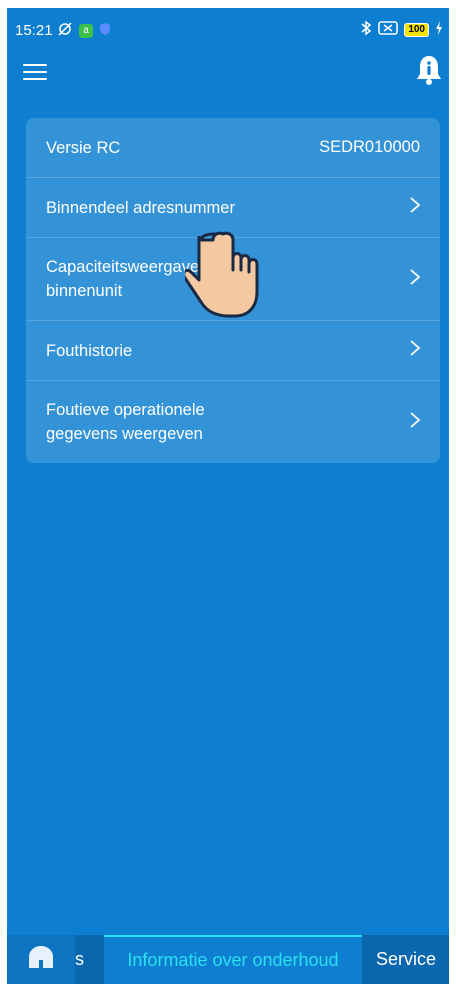  Describe the element at coordinates (233, 148) in the screenshot. I see `version-row: Versie RC SEDR010000` at that location.